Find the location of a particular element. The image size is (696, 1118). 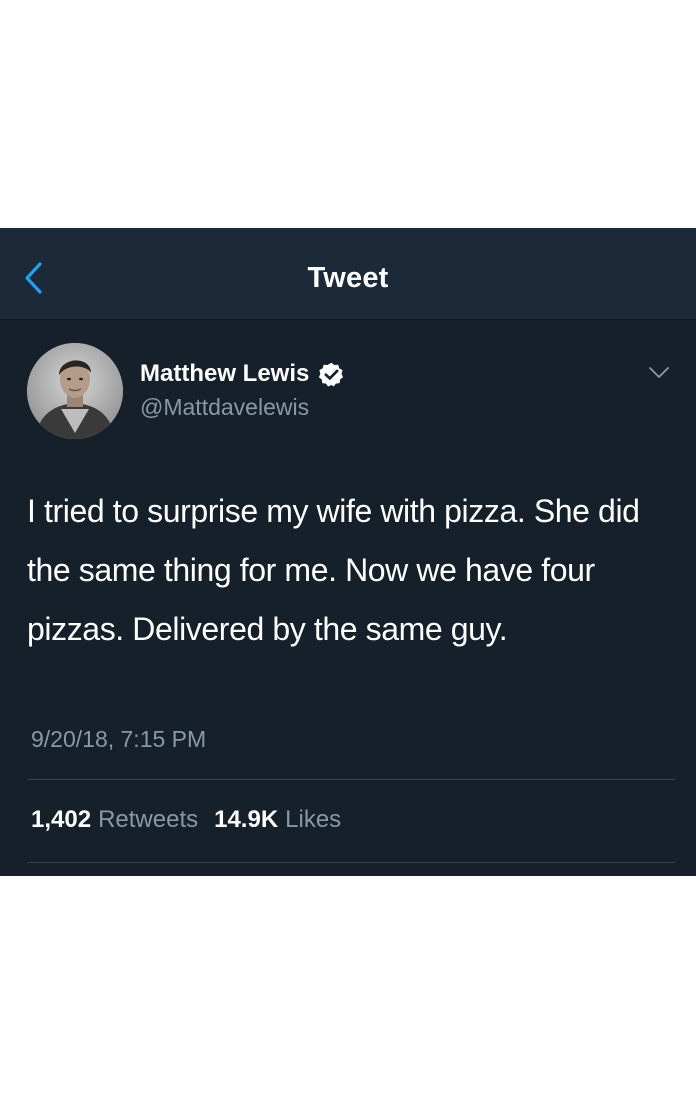

tweet-timestamp: 9/20/18, 7:15 PM is located at coordinates (119, 739).